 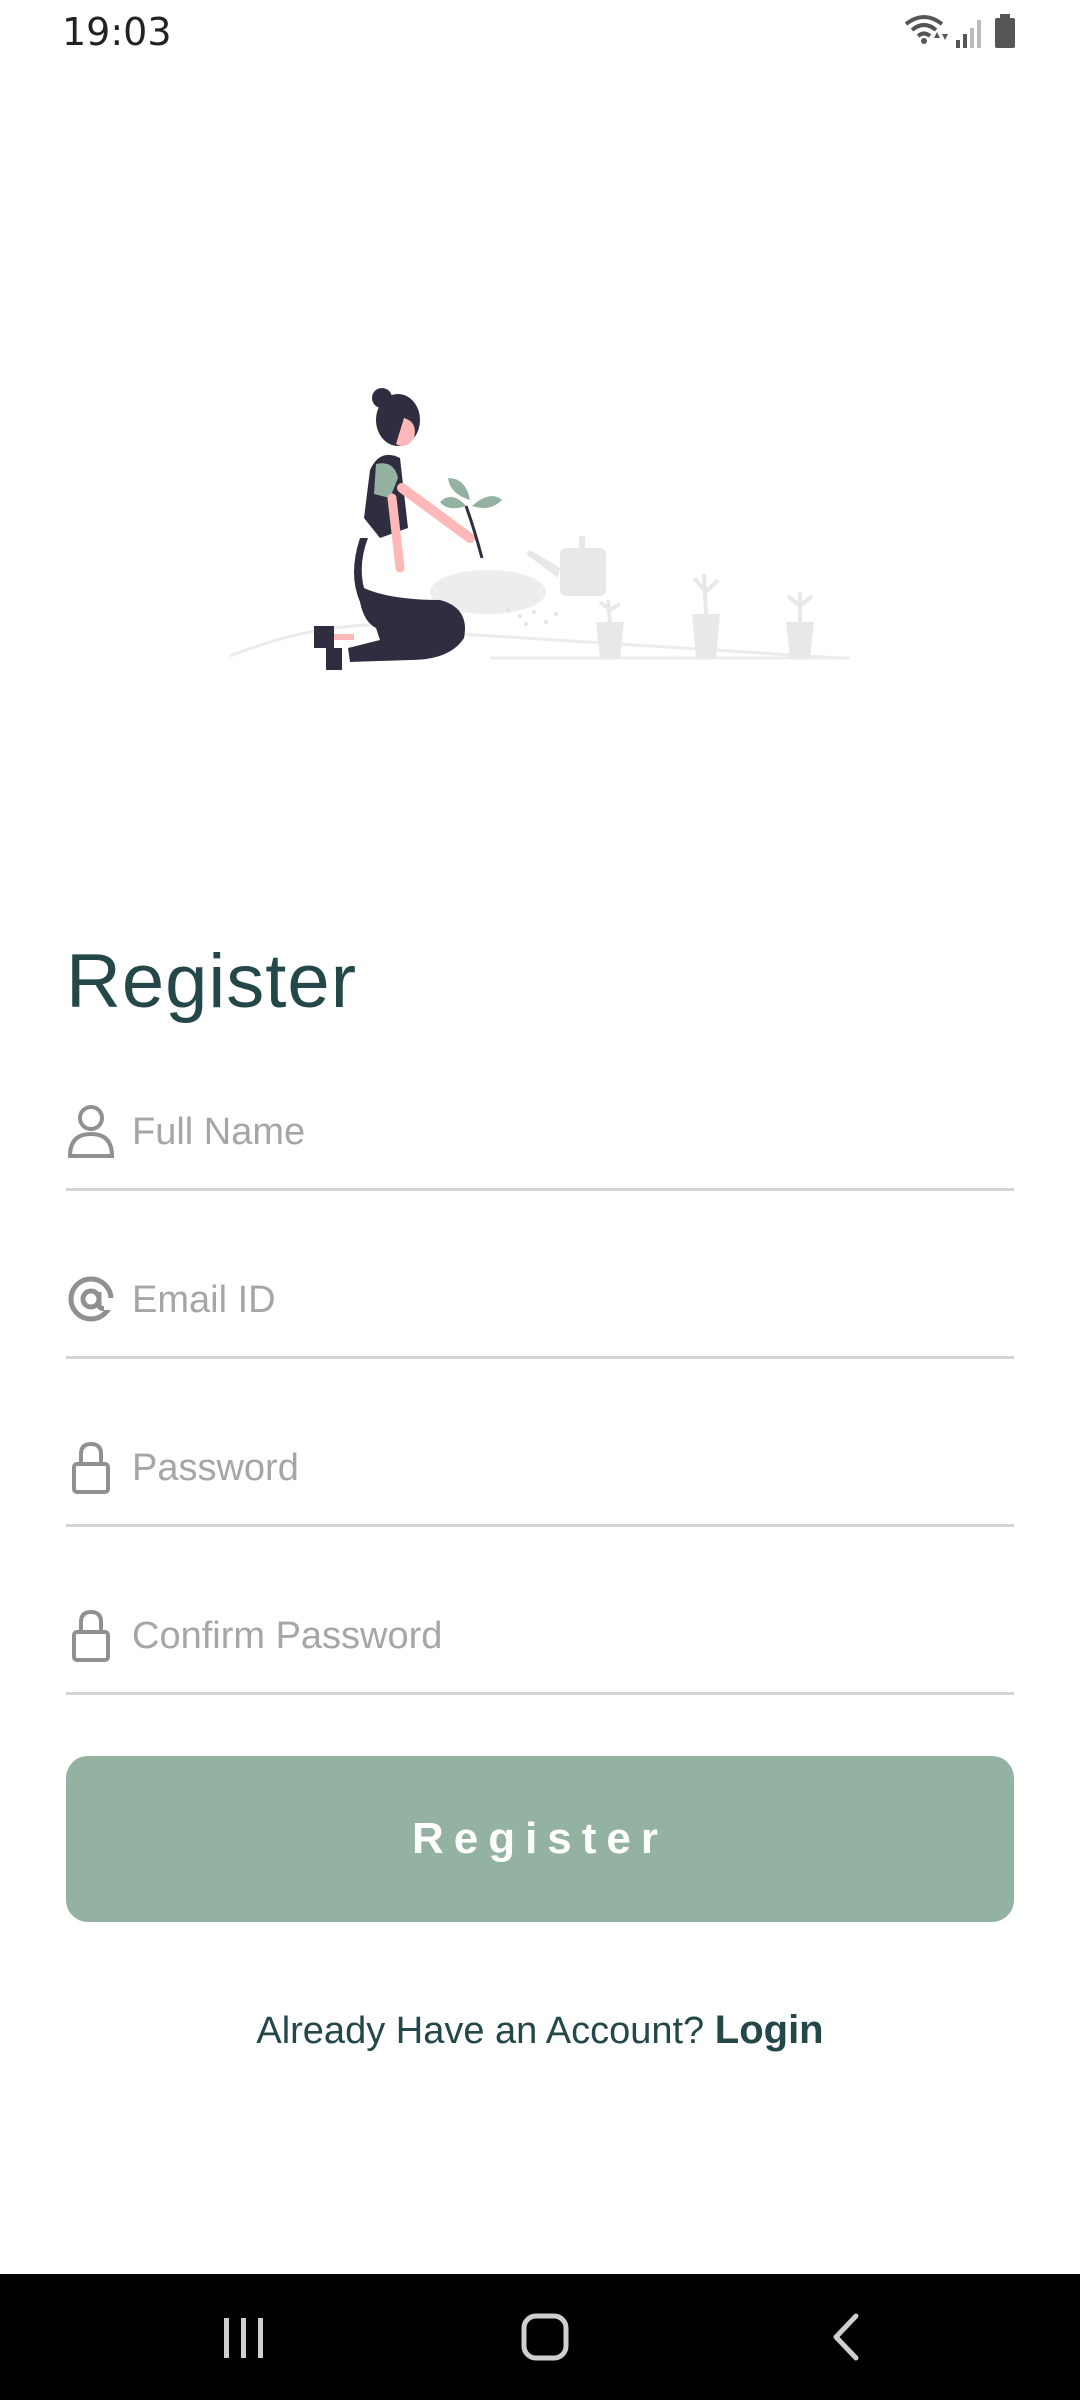 What do you see at coordinates (562, 1468) in the screenshot?
I see `password-input` at bounding box center [562, 1468].